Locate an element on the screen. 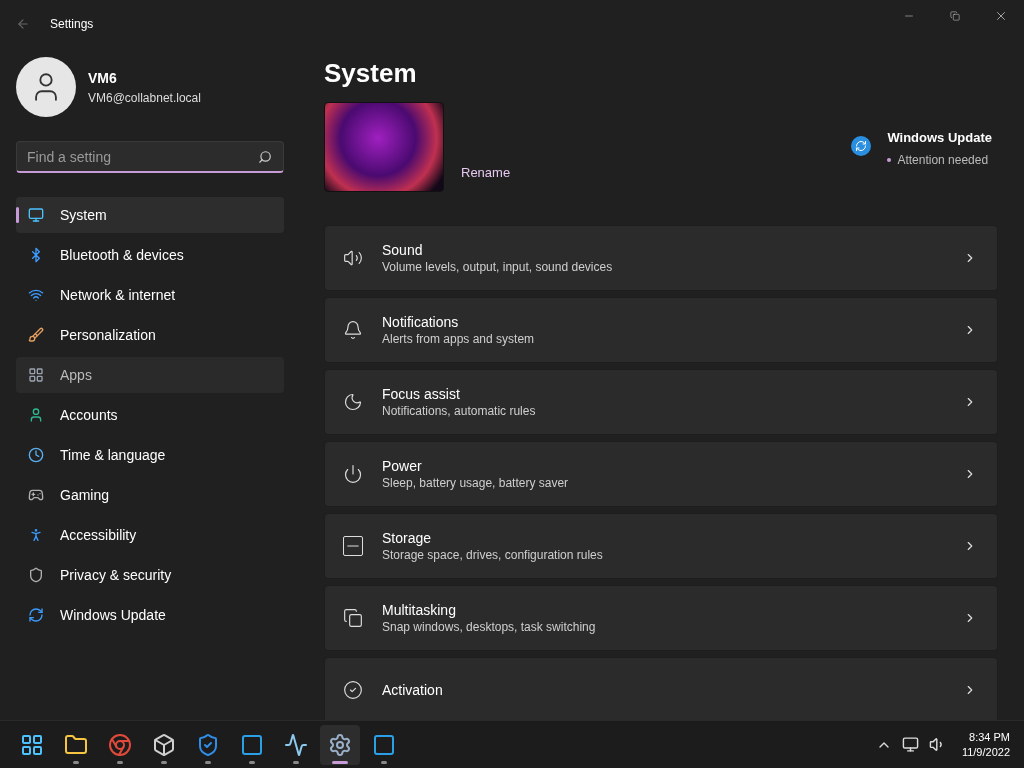  monitor-icon is located at coordinates (36, 215).